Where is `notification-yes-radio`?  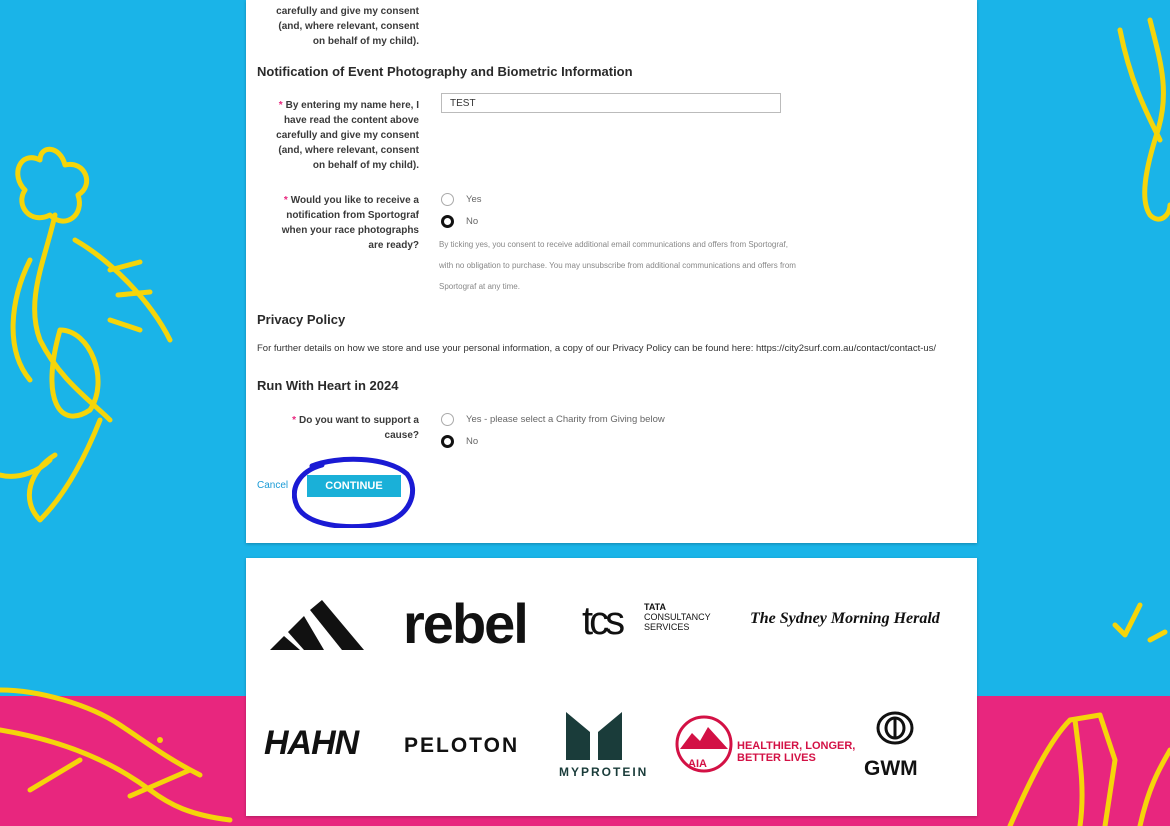
notification-yes-radio is located at coordinates (447, 199).